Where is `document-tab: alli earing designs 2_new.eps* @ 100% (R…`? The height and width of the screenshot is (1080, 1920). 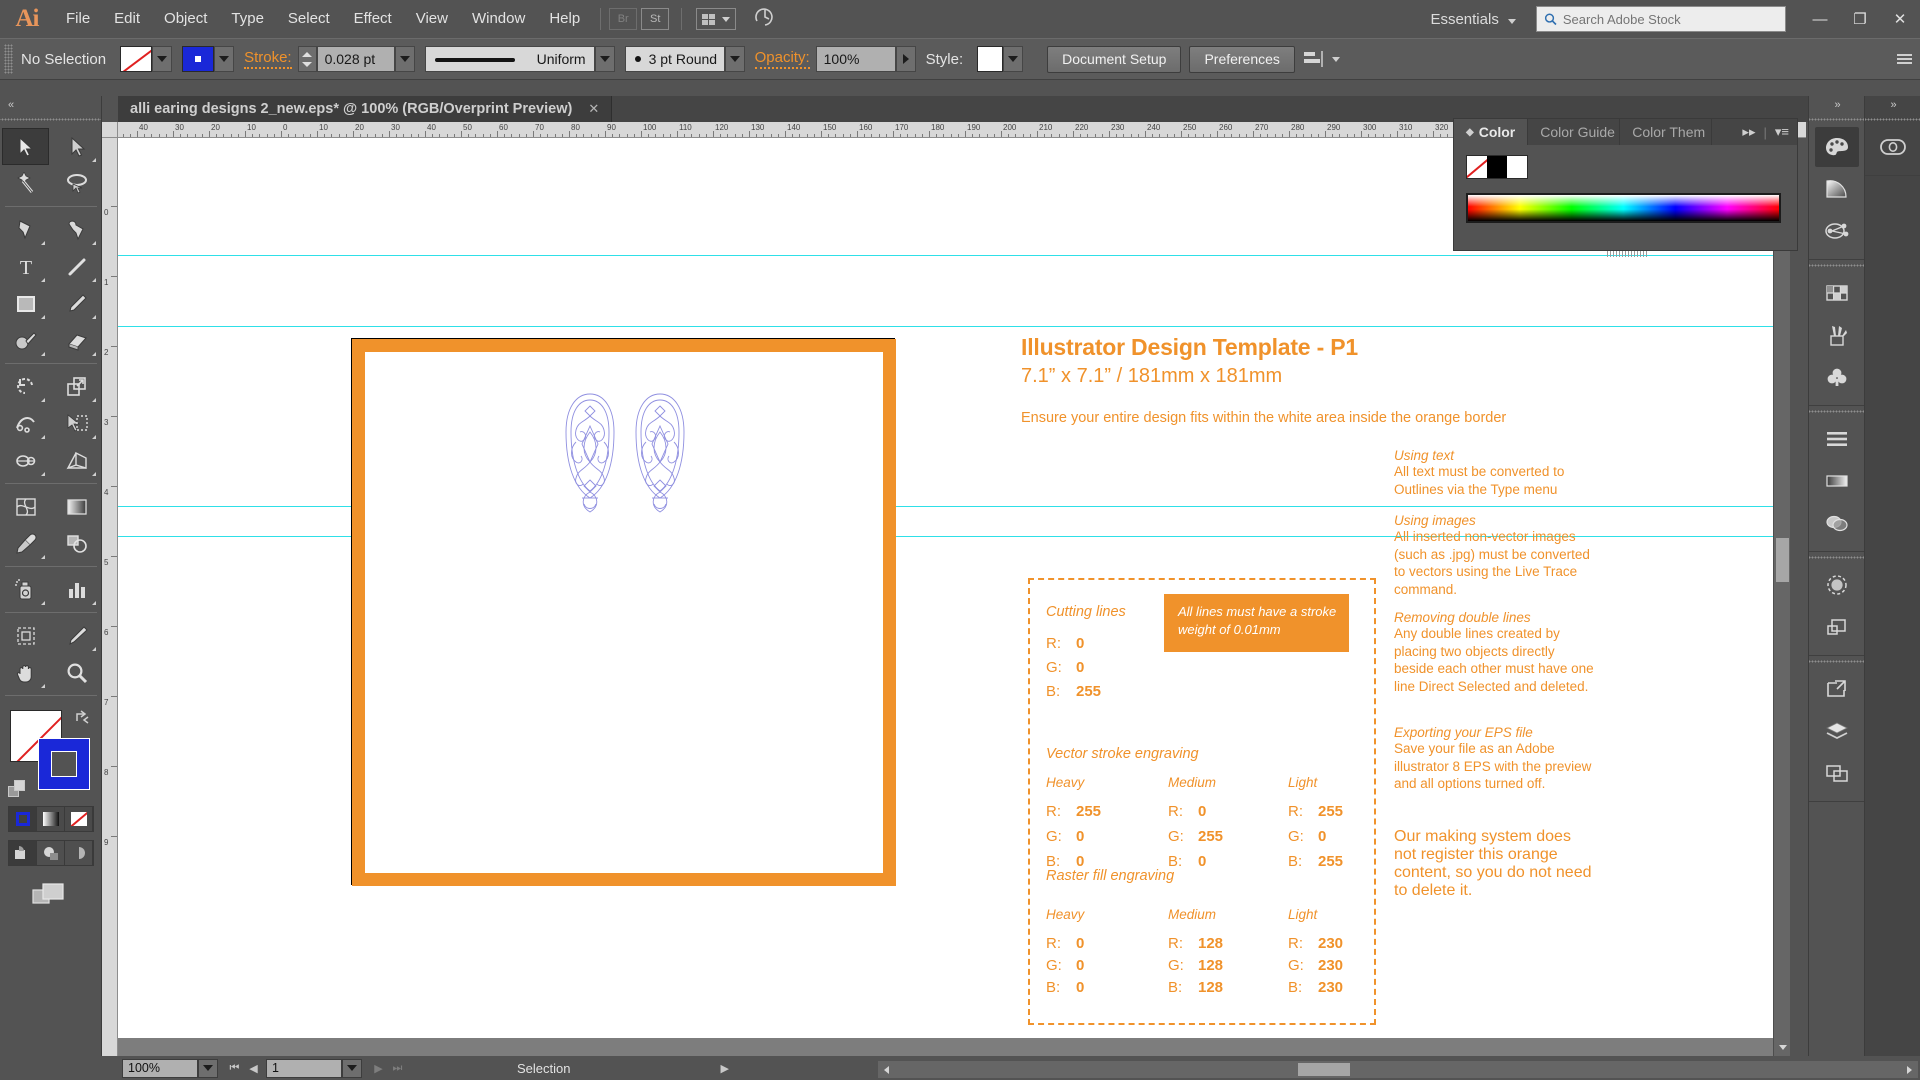 document-tab: alli earing designs 2_new.eps* @ 100% (R… is located at coordinates (365, 109).